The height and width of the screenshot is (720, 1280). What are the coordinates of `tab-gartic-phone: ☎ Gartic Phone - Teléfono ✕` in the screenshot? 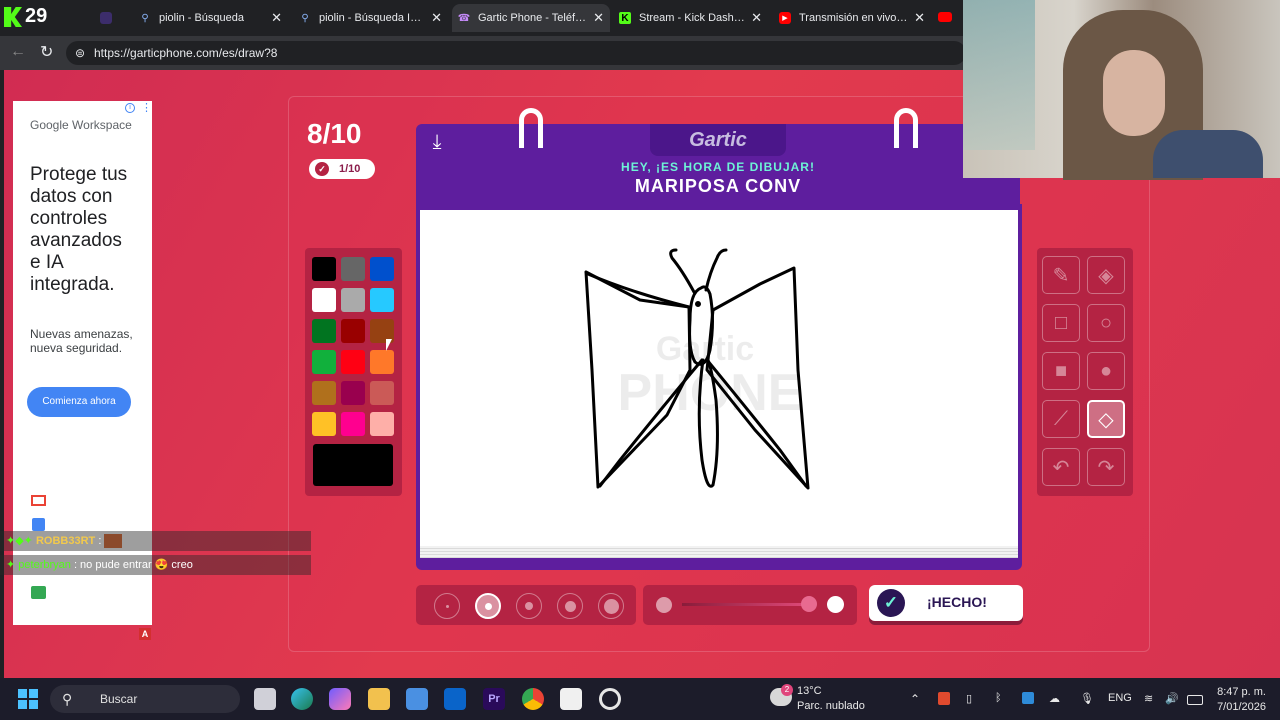 It's located at (531, 18).